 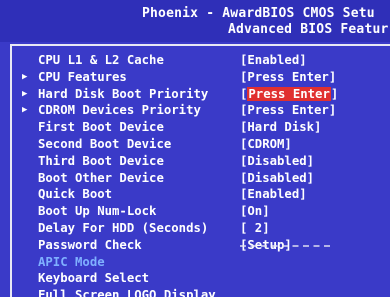 What do you see at coordinates (195, 77) in the screenshot?
I see `setting-row-cpu-features: ▶ CPU Features [Press Enter]` at bounding box center [195, 77].